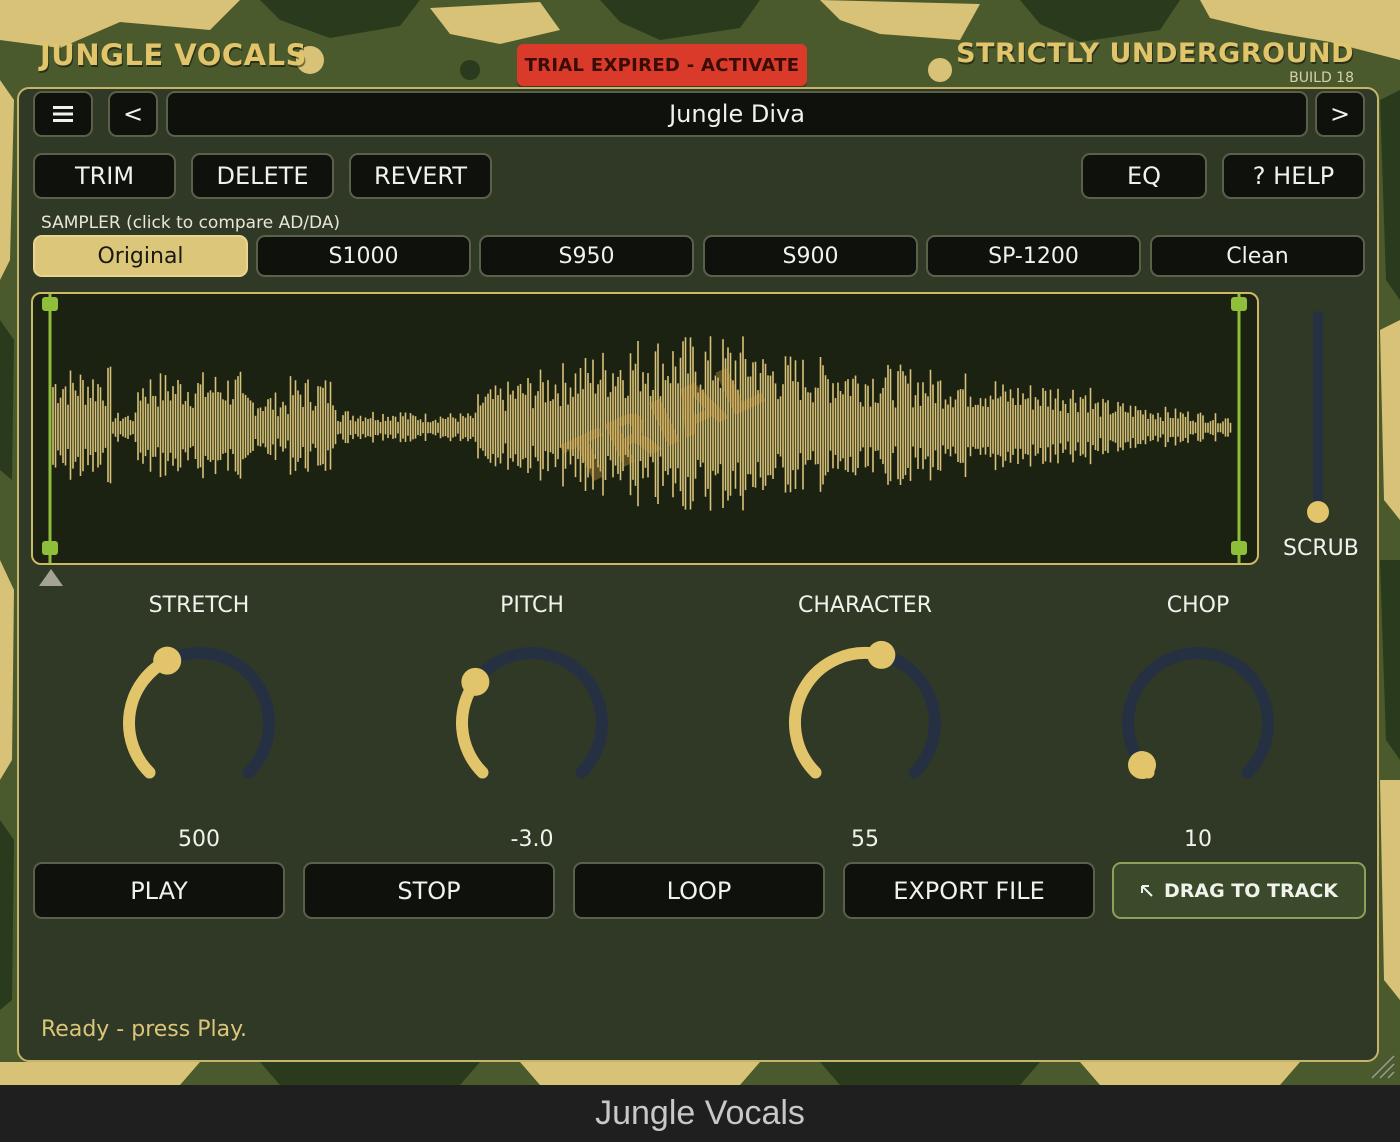 Image resolution: width=1400 pixels, height=1142 pixels. What do you see at coordinates (1340, 114) in the screenshot?
I see `next-preset-button: >` at bounding box center [1340, 114].